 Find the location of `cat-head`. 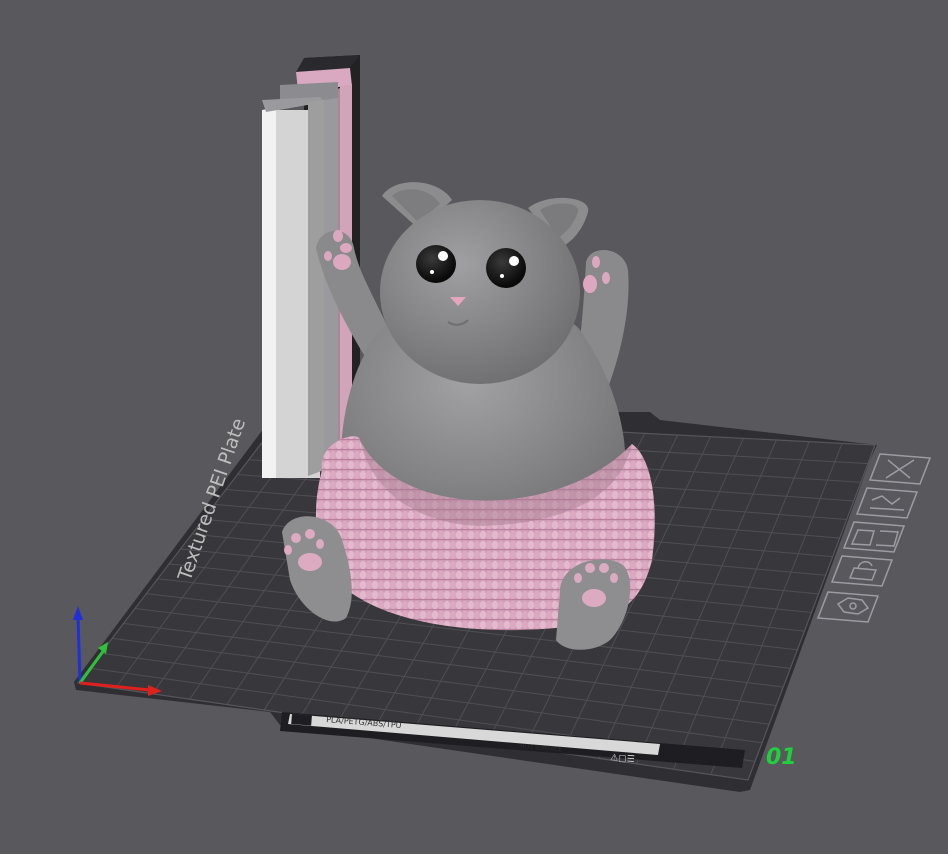

cat-head is located at coordinates (480, 292).